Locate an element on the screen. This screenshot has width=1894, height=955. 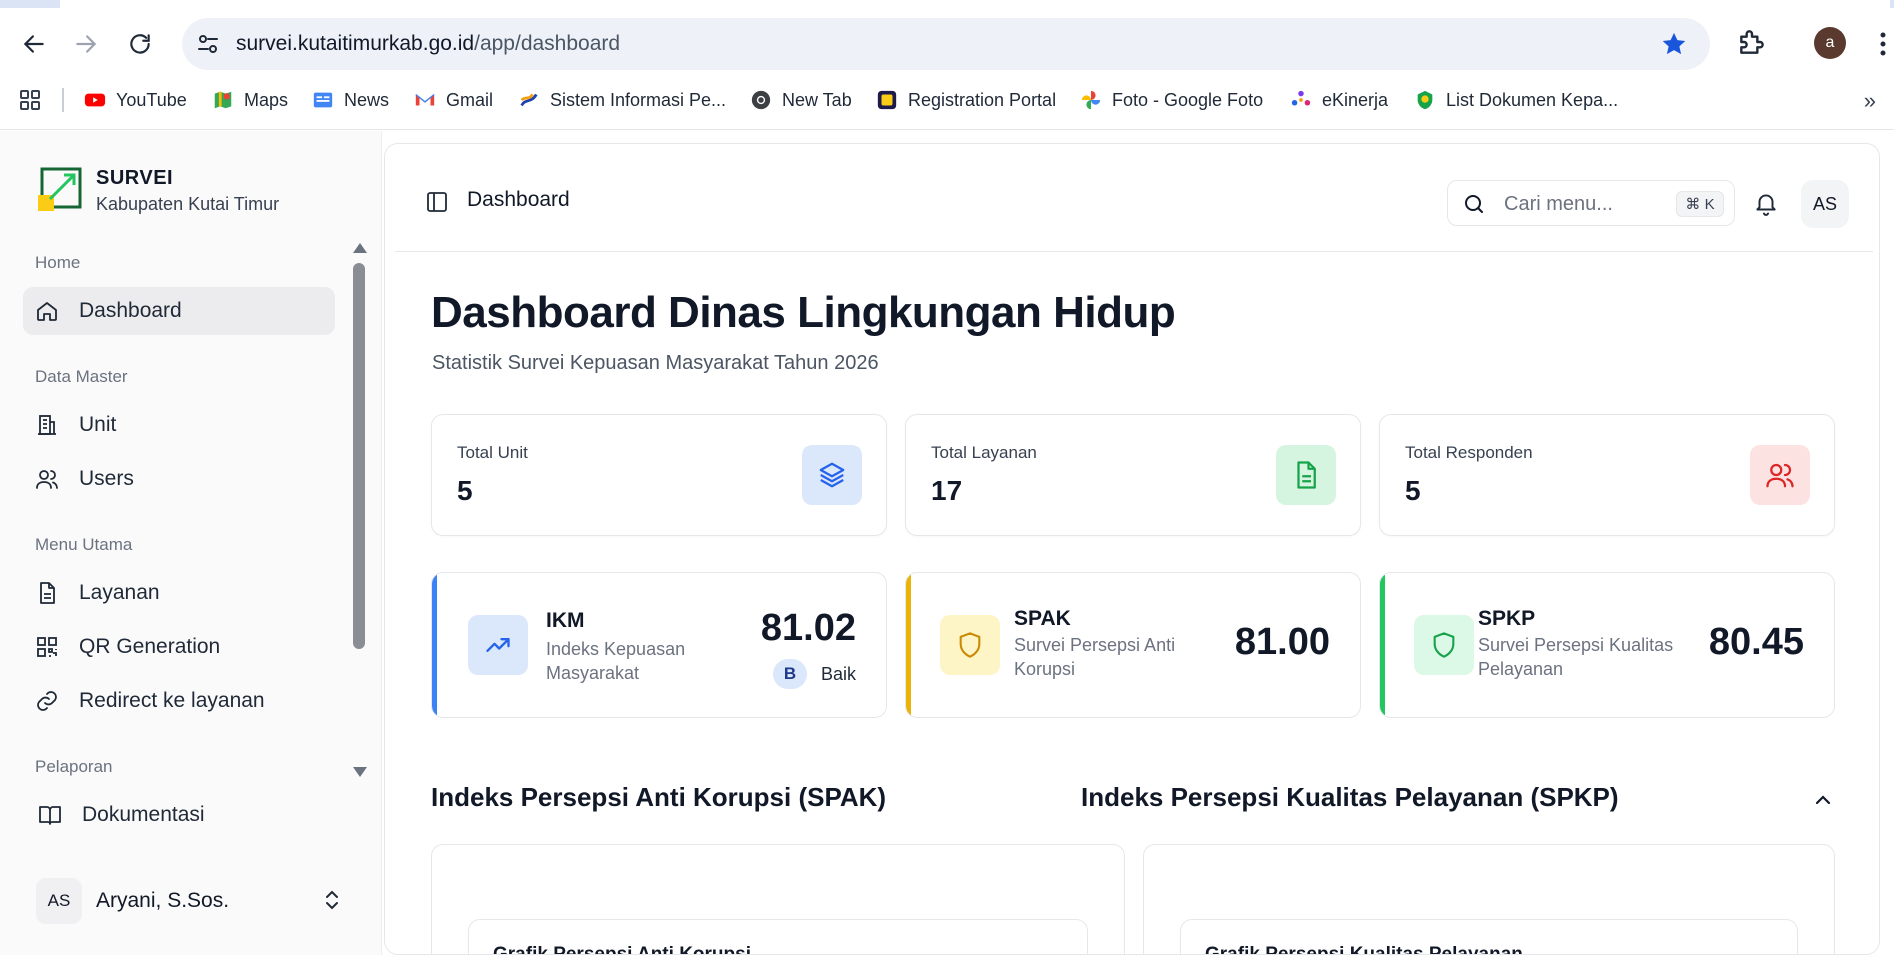
bookmark-google-photos: Foto - Google Foto is located at coordinates (1171, 100).